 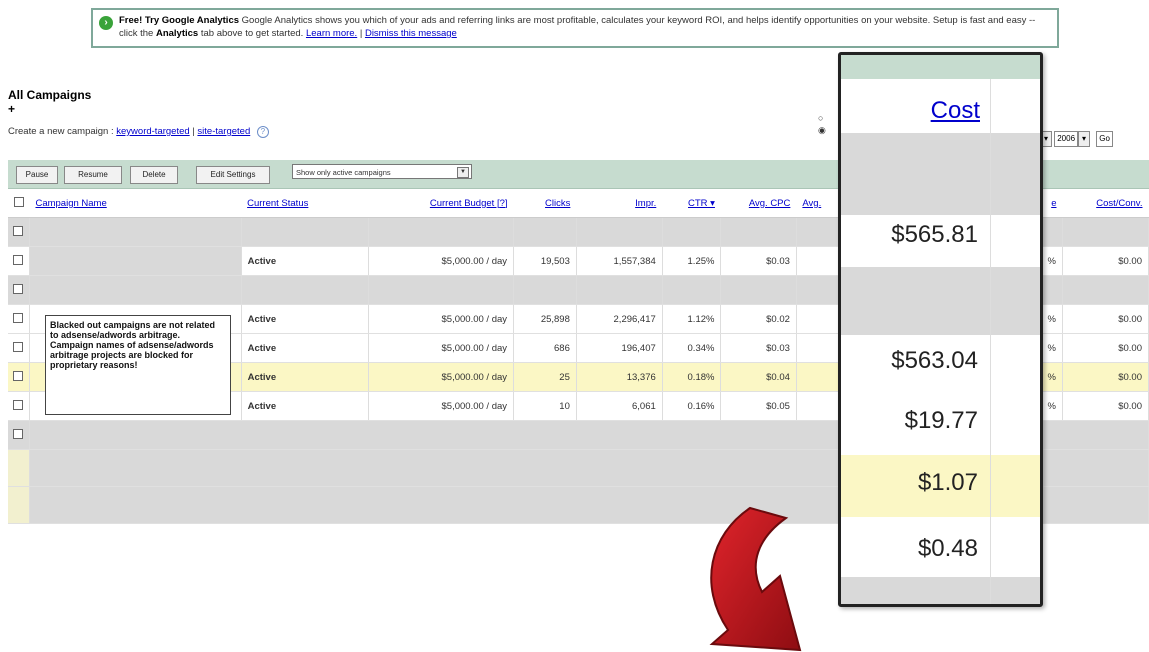 I want to click on cost-value: $0.48, so click(x=947, y=548).